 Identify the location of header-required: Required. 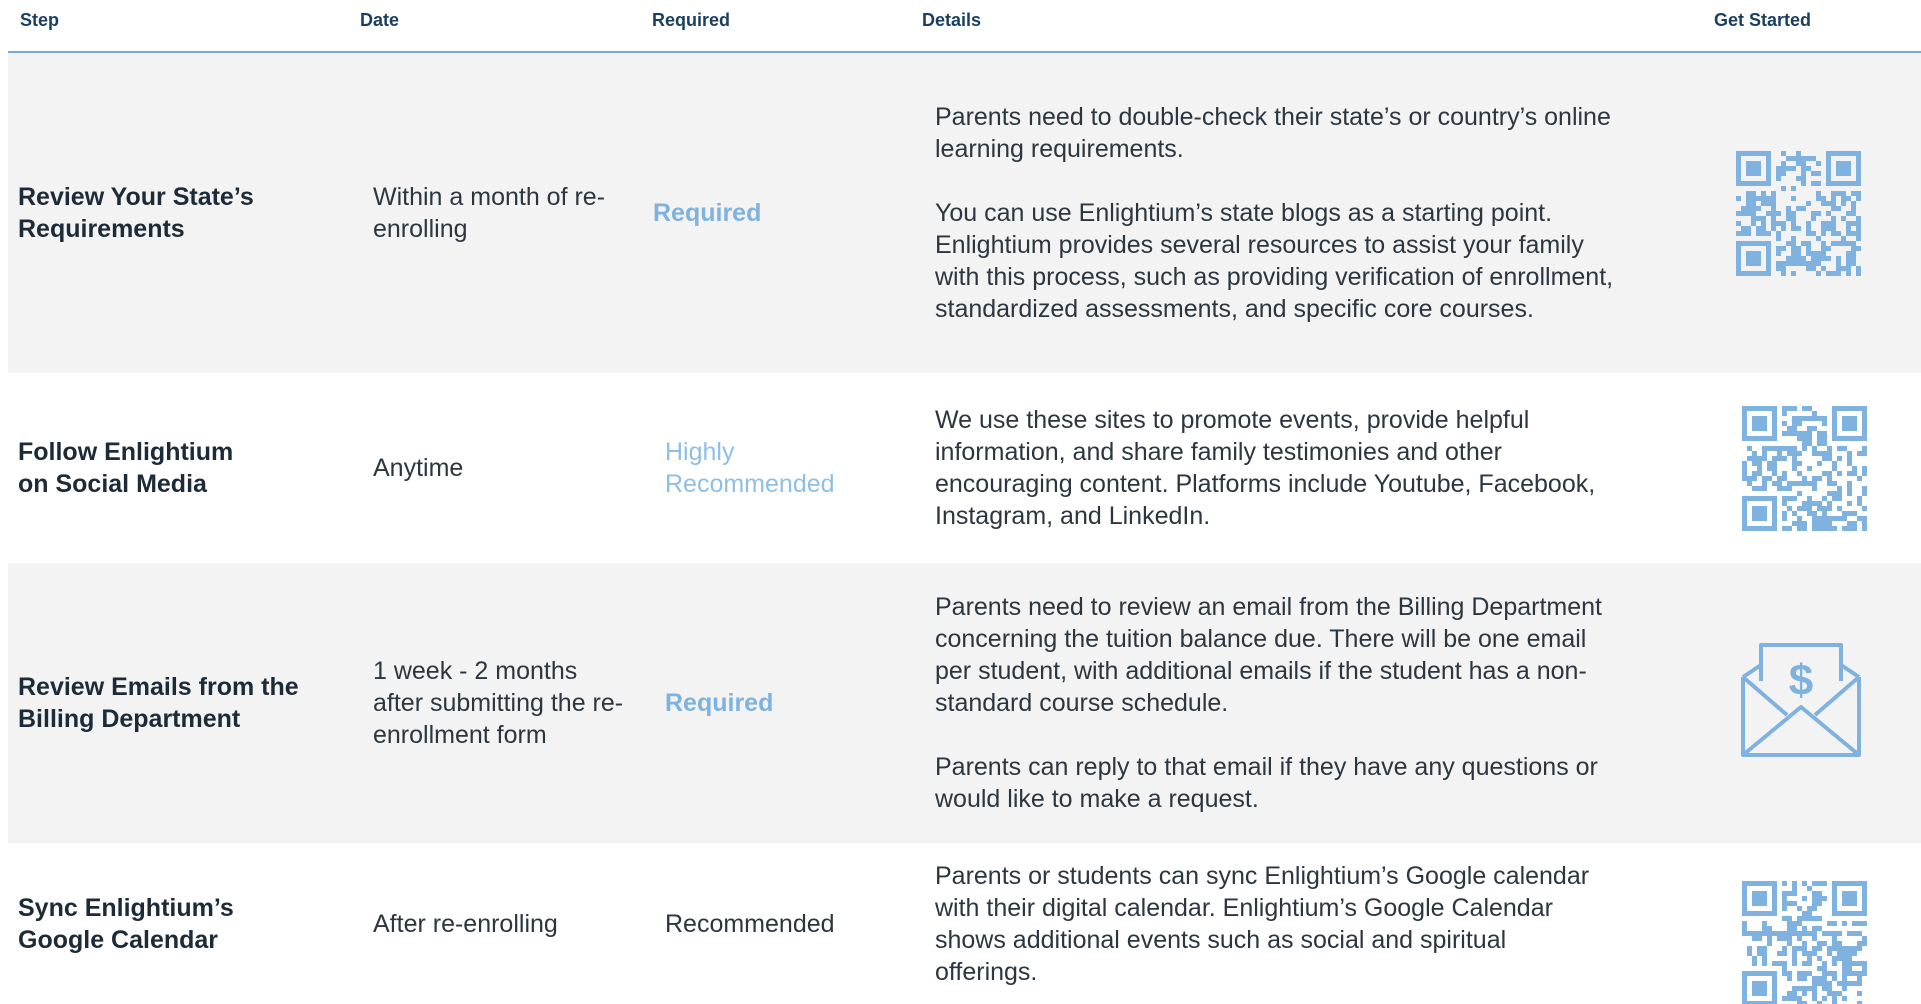
(691, 20).